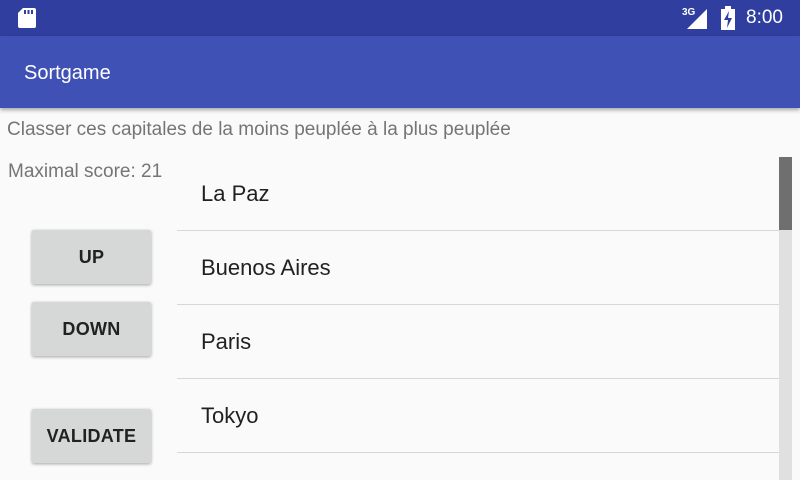 The image size is (800, 480). What do you see at coordinates (400, 18) in the screenshot?
I see `status-bar: 3G 8:00` at bounding box center [400, 18].